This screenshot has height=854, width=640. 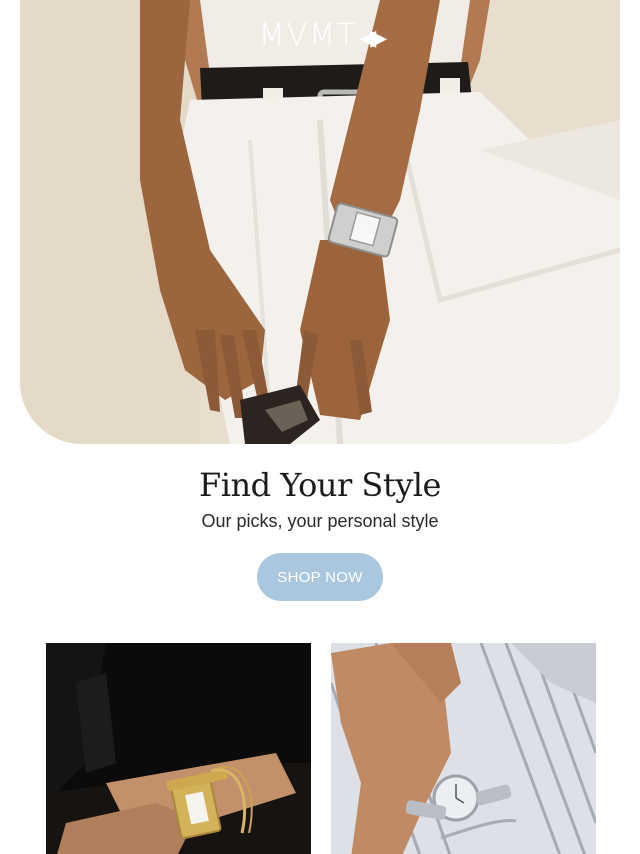 What do you see at coordinates (320, 521) in the screenshot?
I see `promo-subheadline: Our picks, your personal style` at bounding box center [320, 521].